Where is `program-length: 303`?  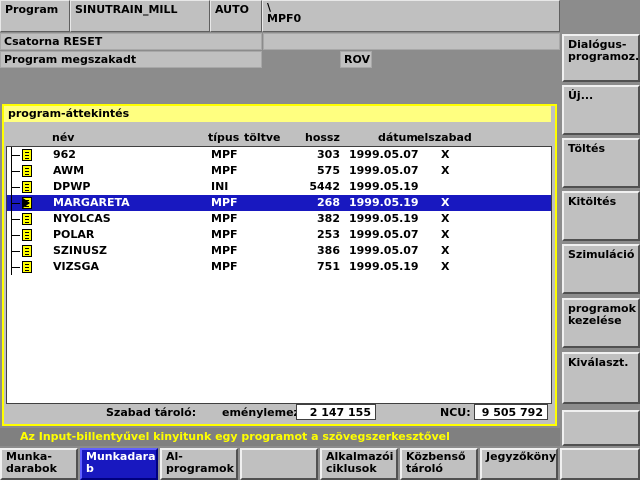
program-length: 303 is located at coordinates (328, 154).